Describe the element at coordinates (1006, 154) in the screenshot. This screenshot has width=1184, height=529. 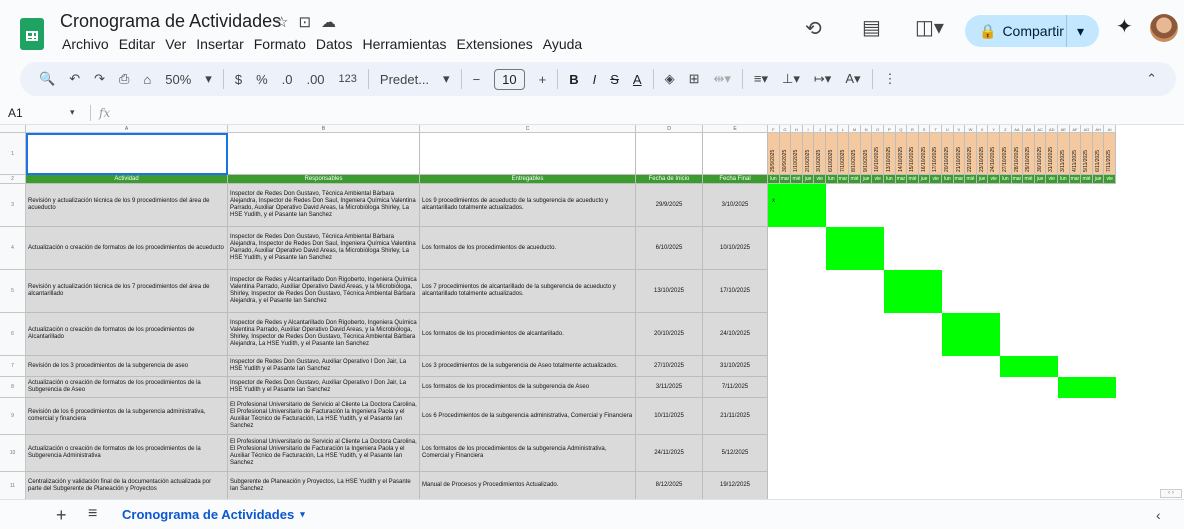
I see `date-header-cell: 27/10/2025` at that location.